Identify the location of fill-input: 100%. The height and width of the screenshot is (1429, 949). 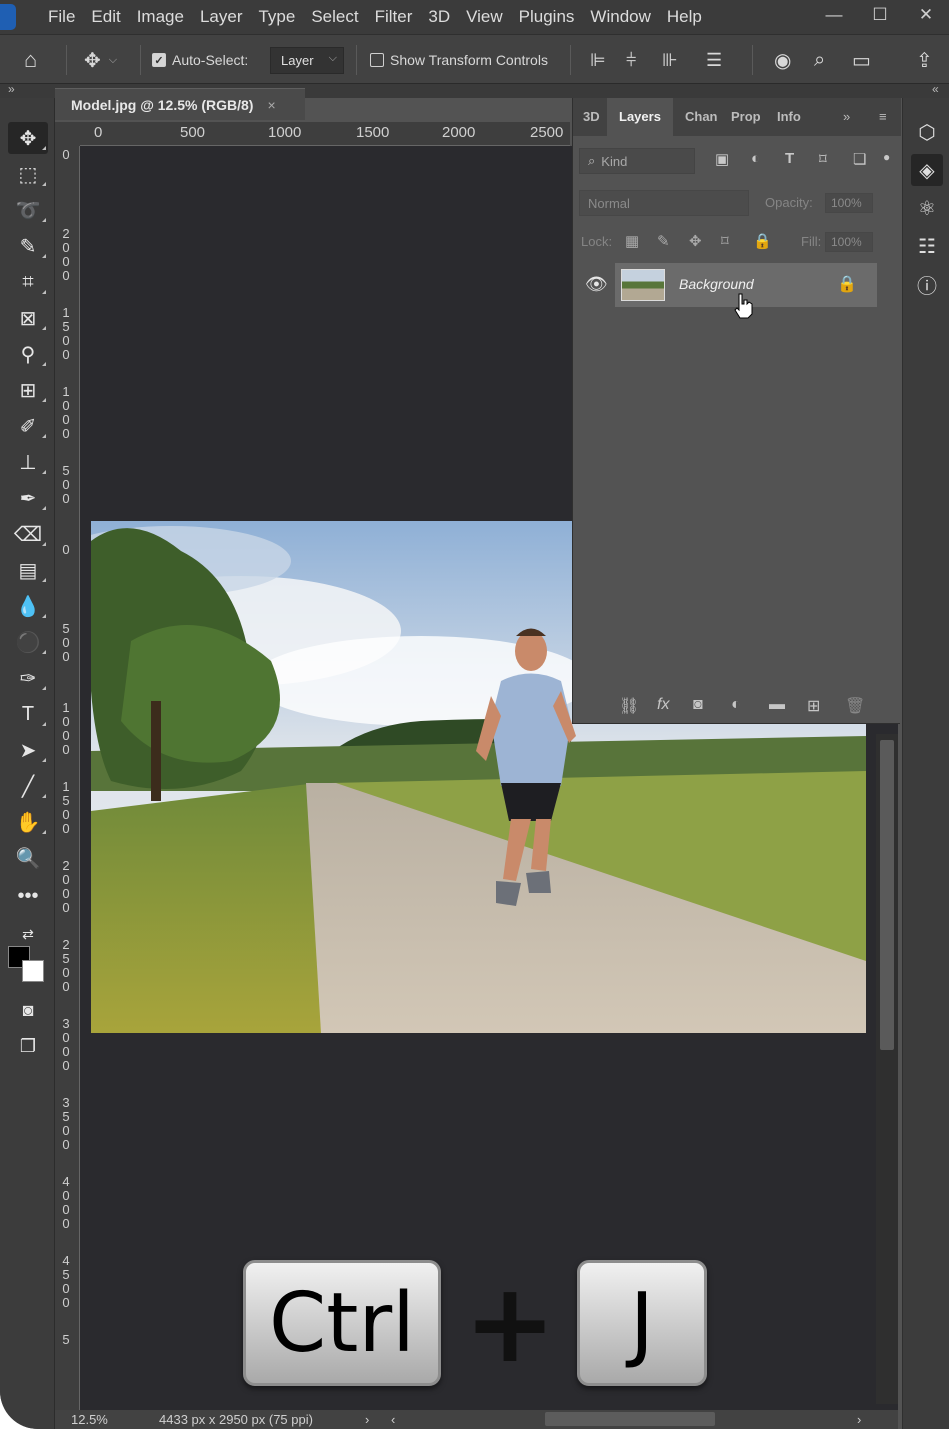
(849, 242).